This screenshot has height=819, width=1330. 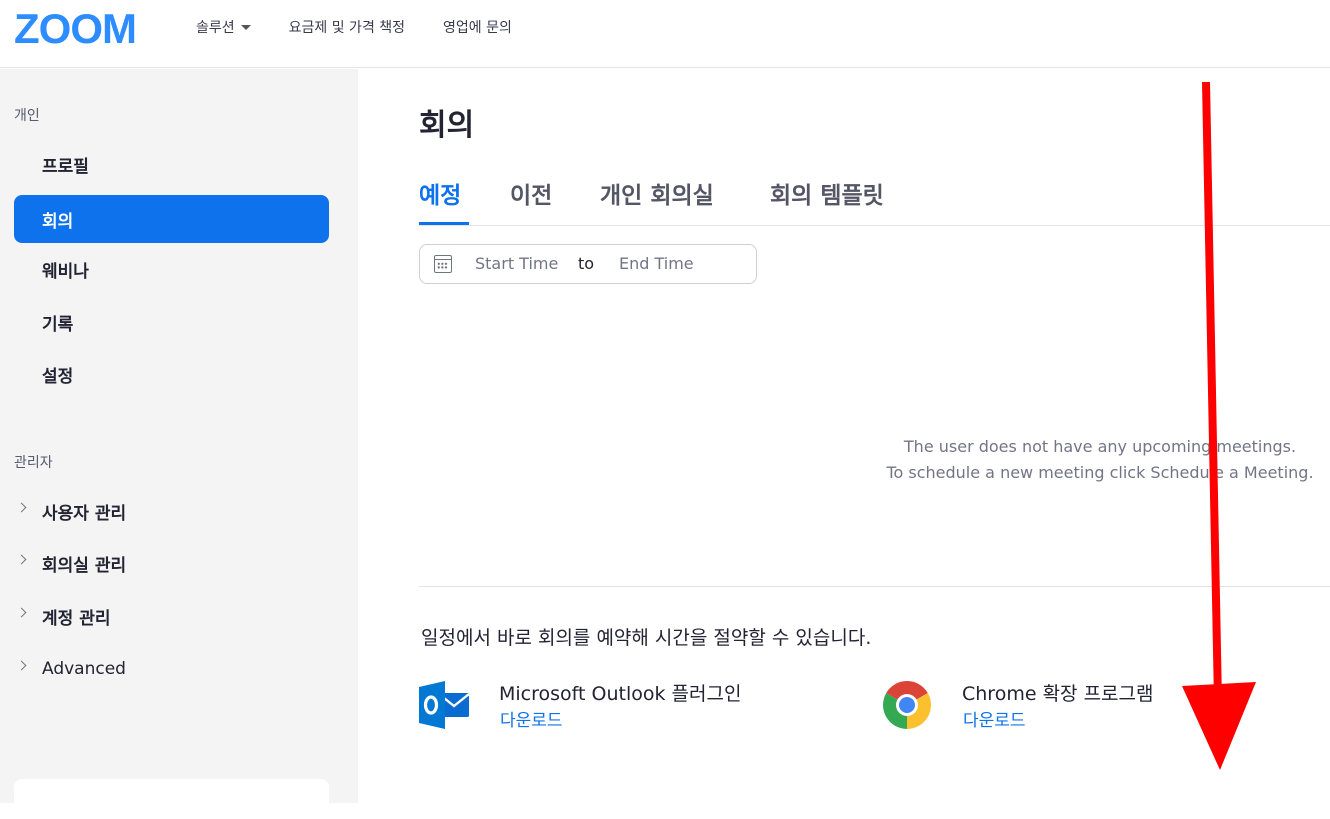 I want to click on zoom-logo: ZOOM, so click(x=75, y=29).